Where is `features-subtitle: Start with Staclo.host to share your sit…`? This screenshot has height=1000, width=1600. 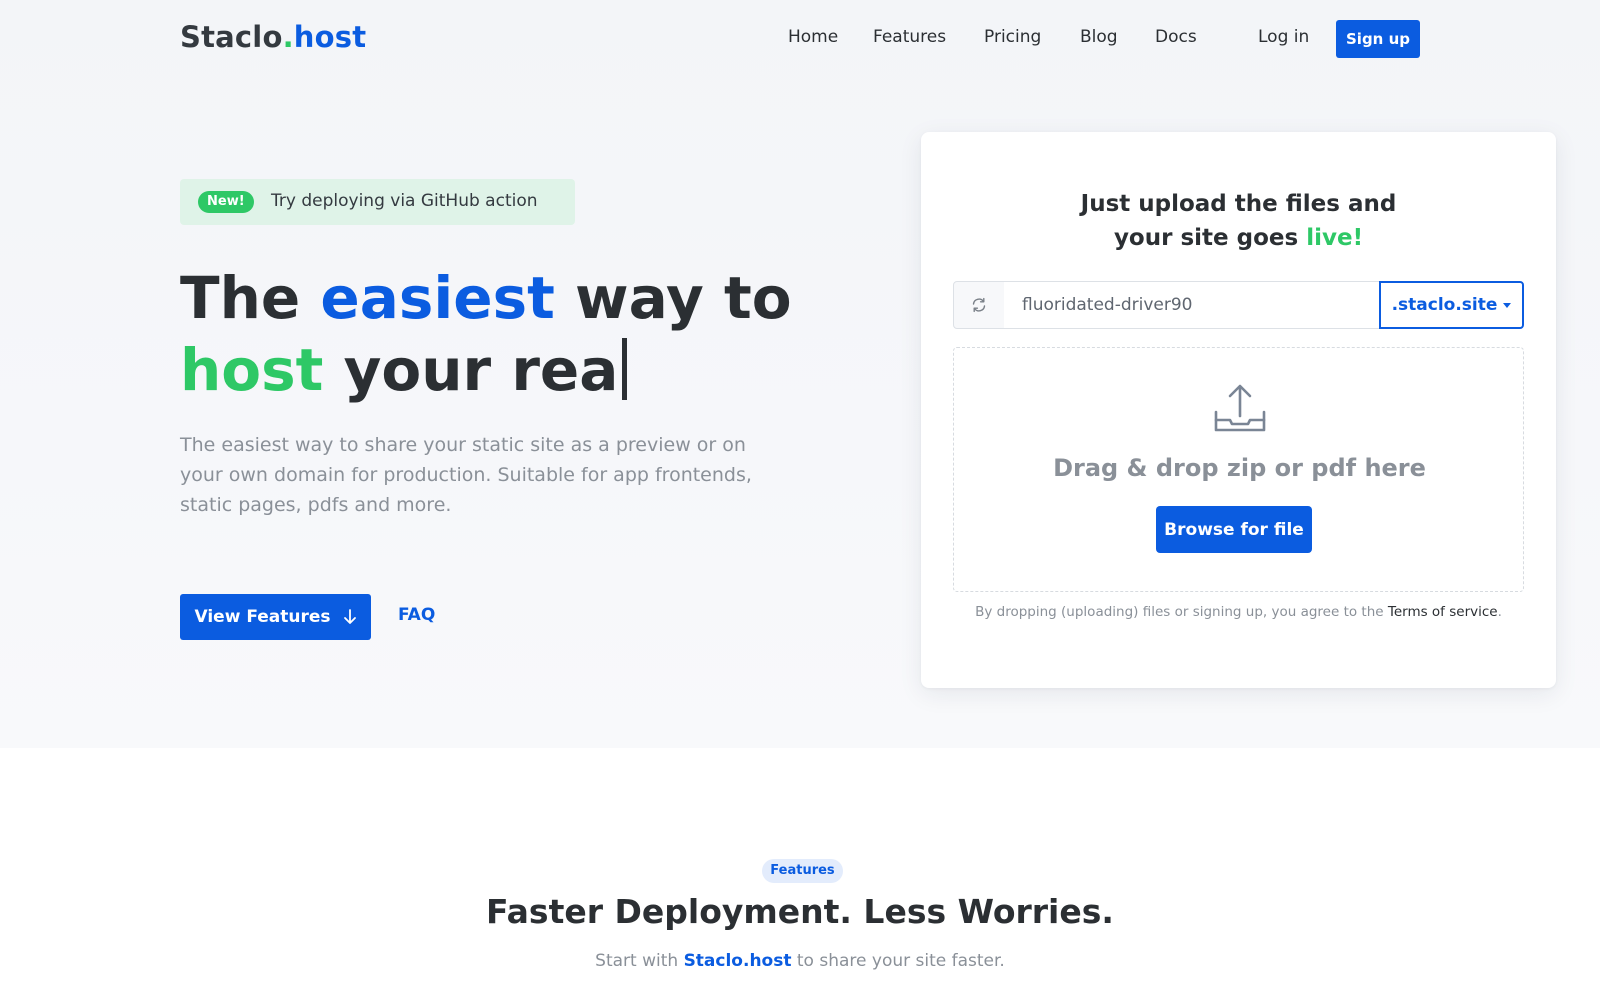
features-subtitle: Start with Staclo.host to share your sit… is located at coordinates (800, 961).